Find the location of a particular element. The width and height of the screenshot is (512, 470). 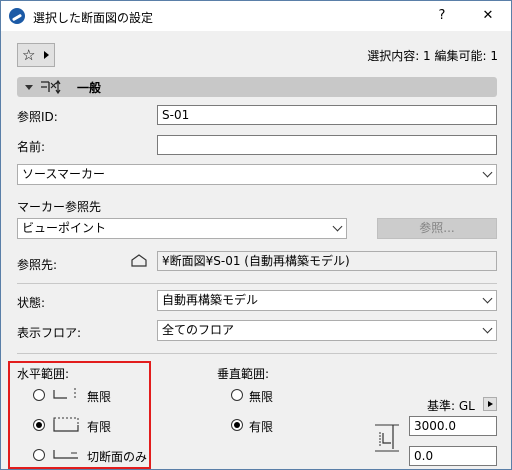

ref-id-label: 参照ID: is located at coordinates (37, 117).